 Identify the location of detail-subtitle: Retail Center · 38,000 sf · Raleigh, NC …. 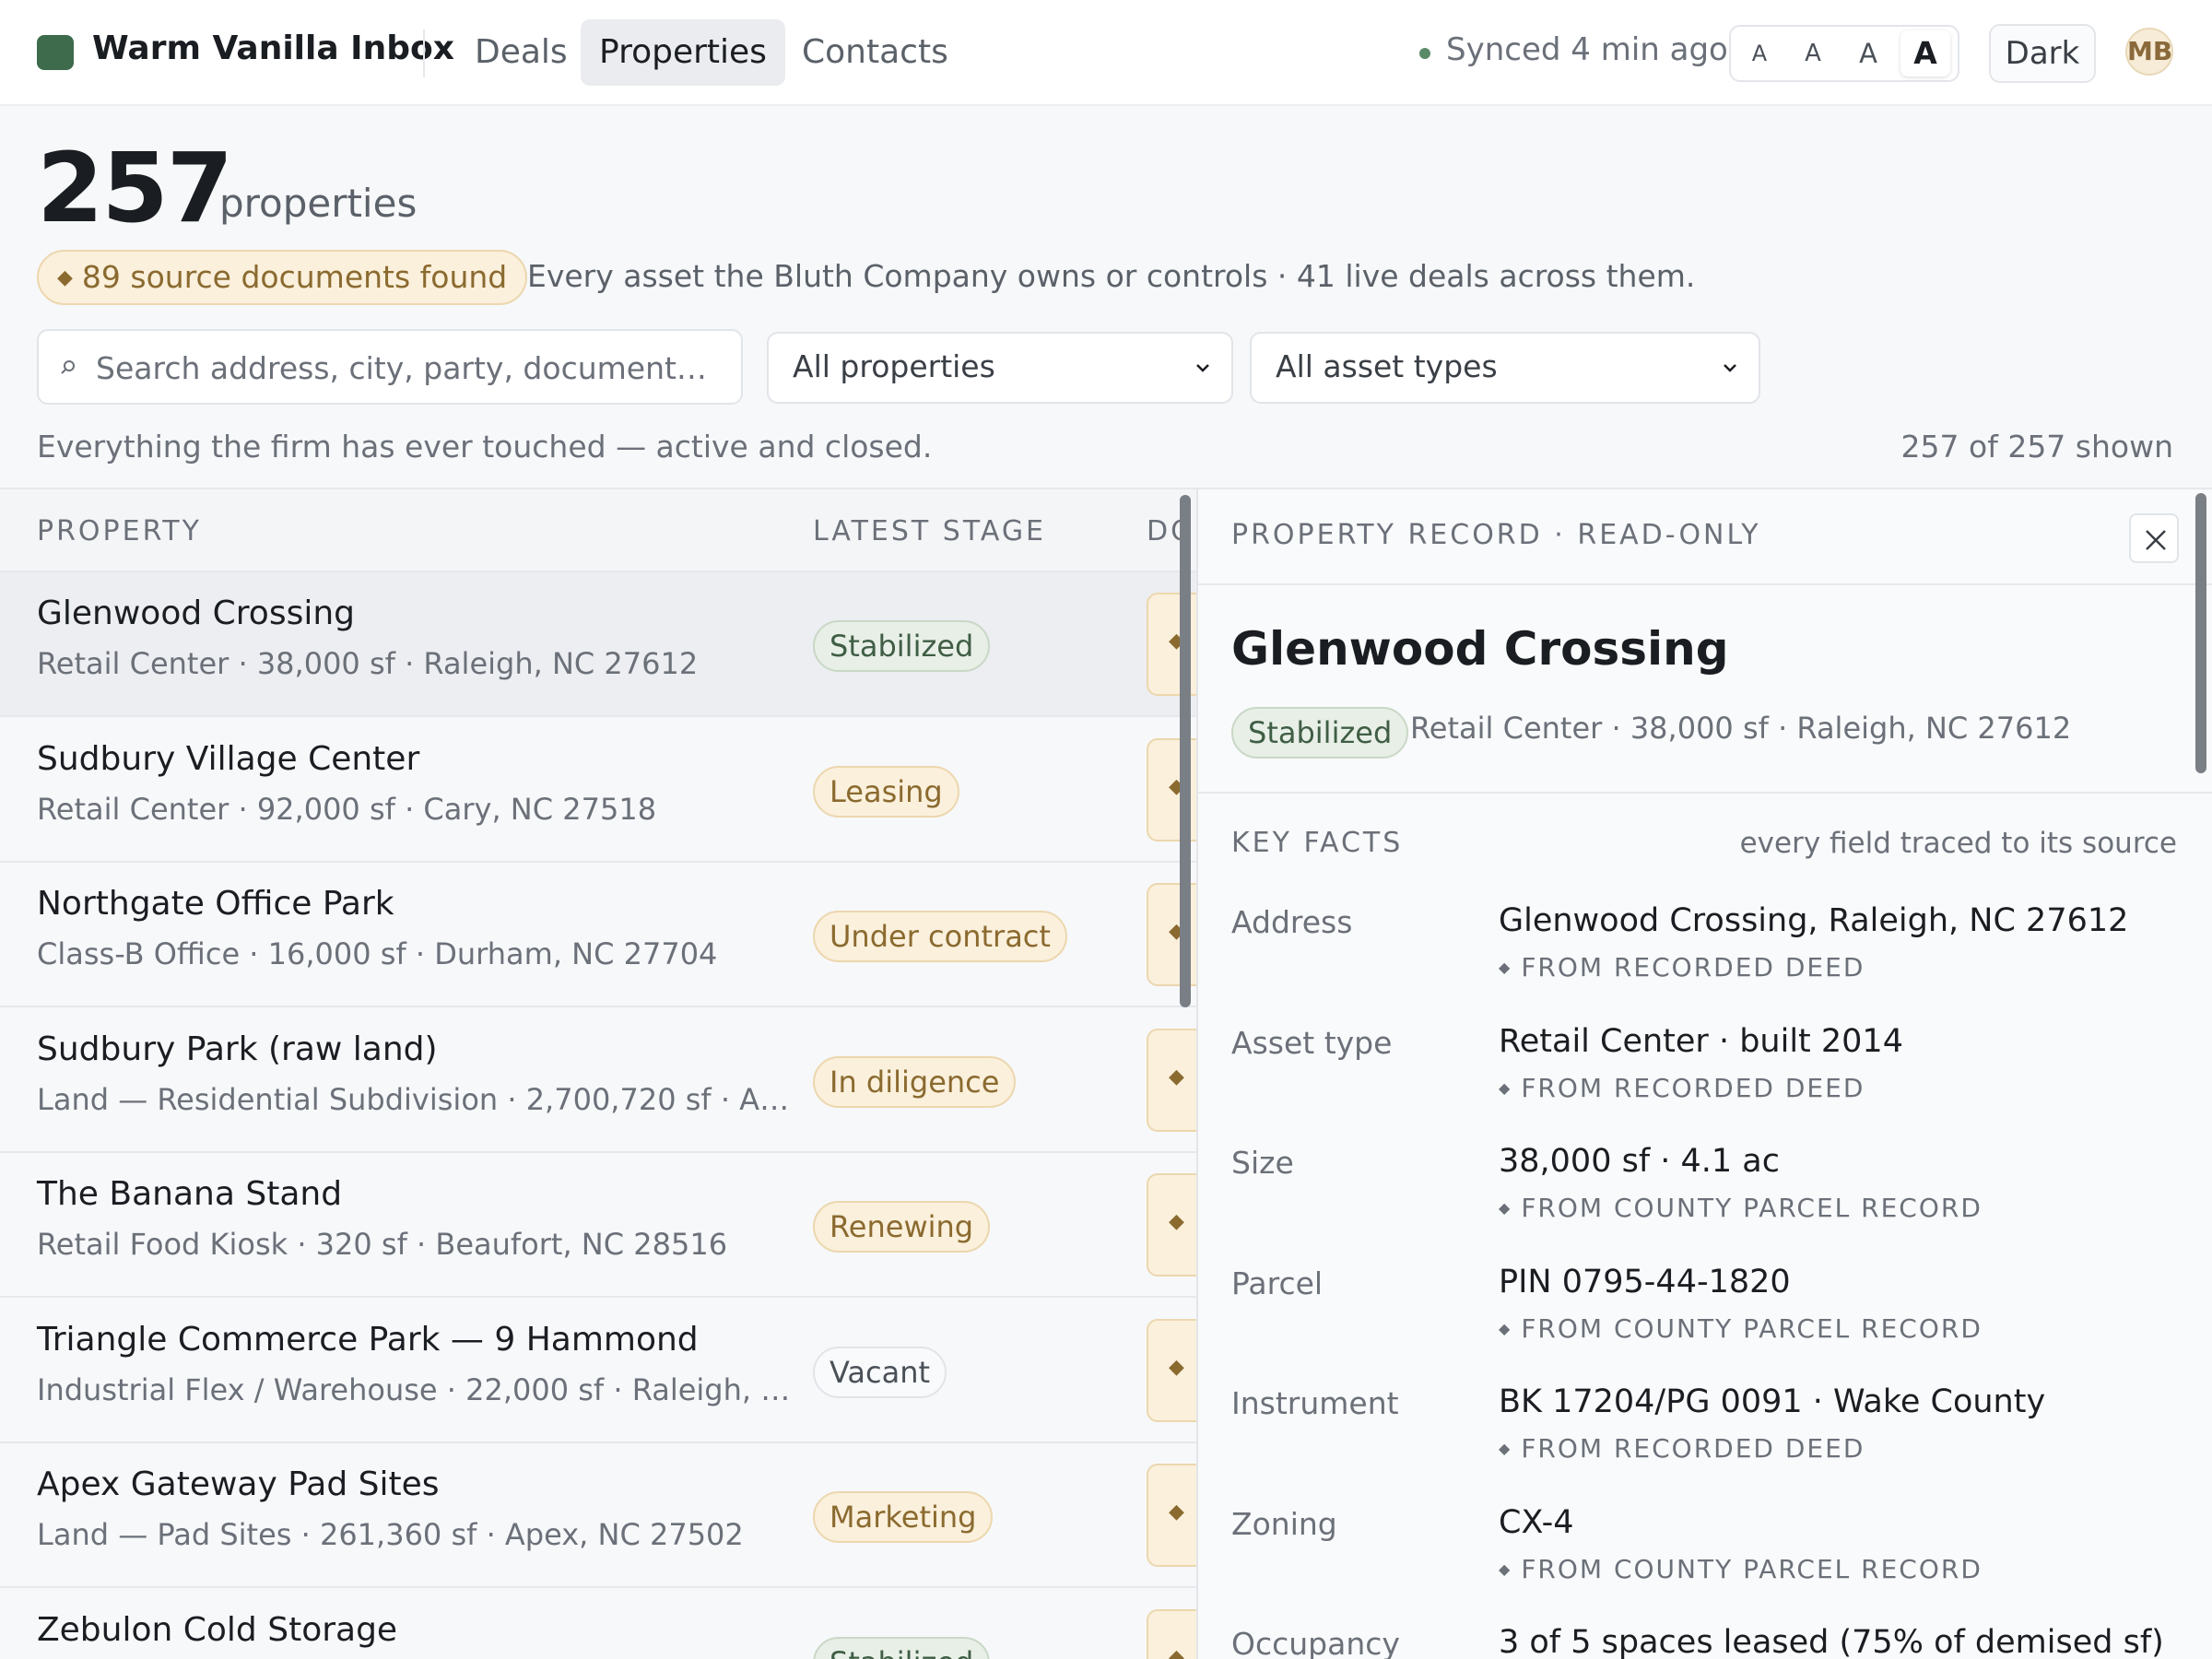
(1741, 728).